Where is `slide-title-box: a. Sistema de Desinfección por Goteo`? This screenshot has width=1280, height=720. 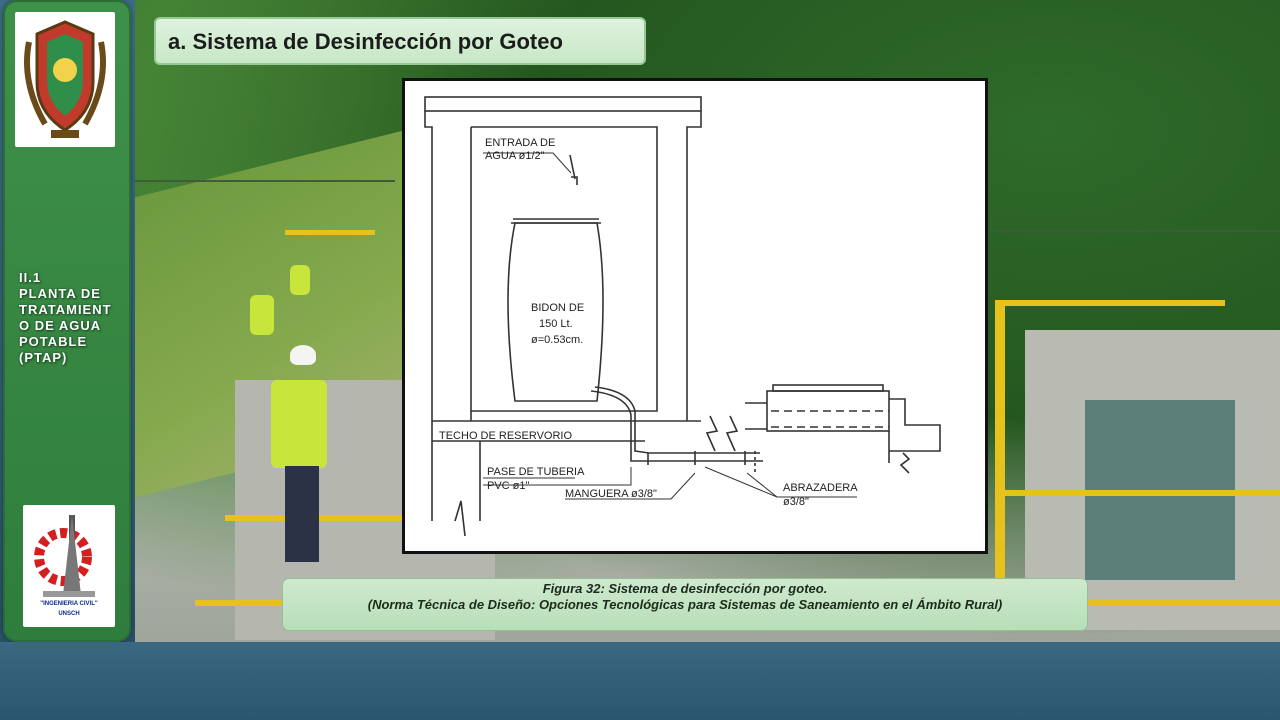
slide-title-box: a. Sistema de Desinfección por Goteo is located at coordinates (400, 41).